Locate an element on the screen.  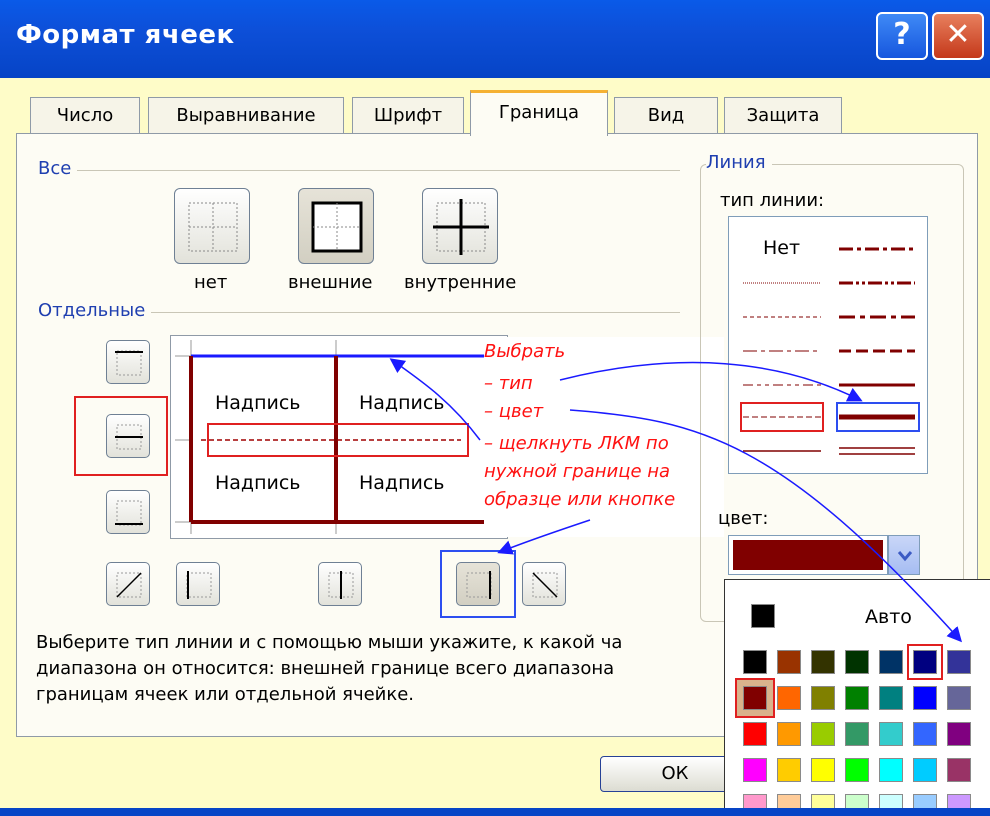
border-bottom-icon is located at coordinates (129, 513).